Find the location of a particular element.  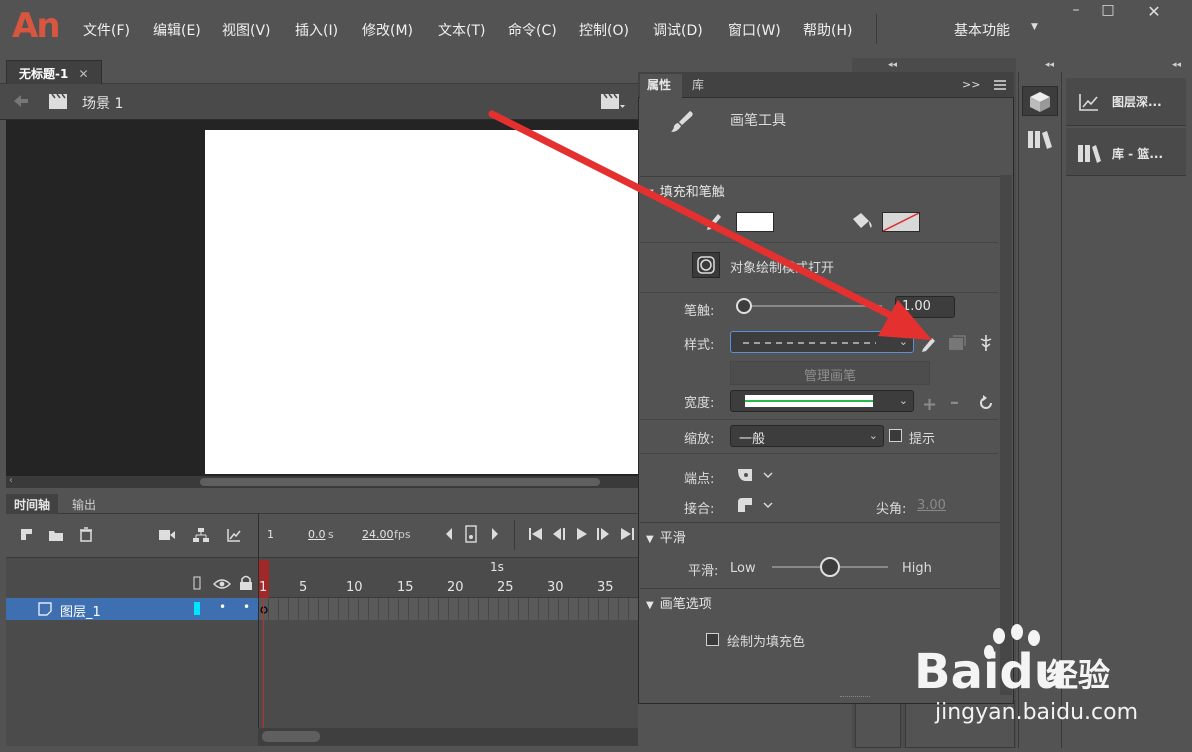

app-logo: An is located at coordinates (36, 26).